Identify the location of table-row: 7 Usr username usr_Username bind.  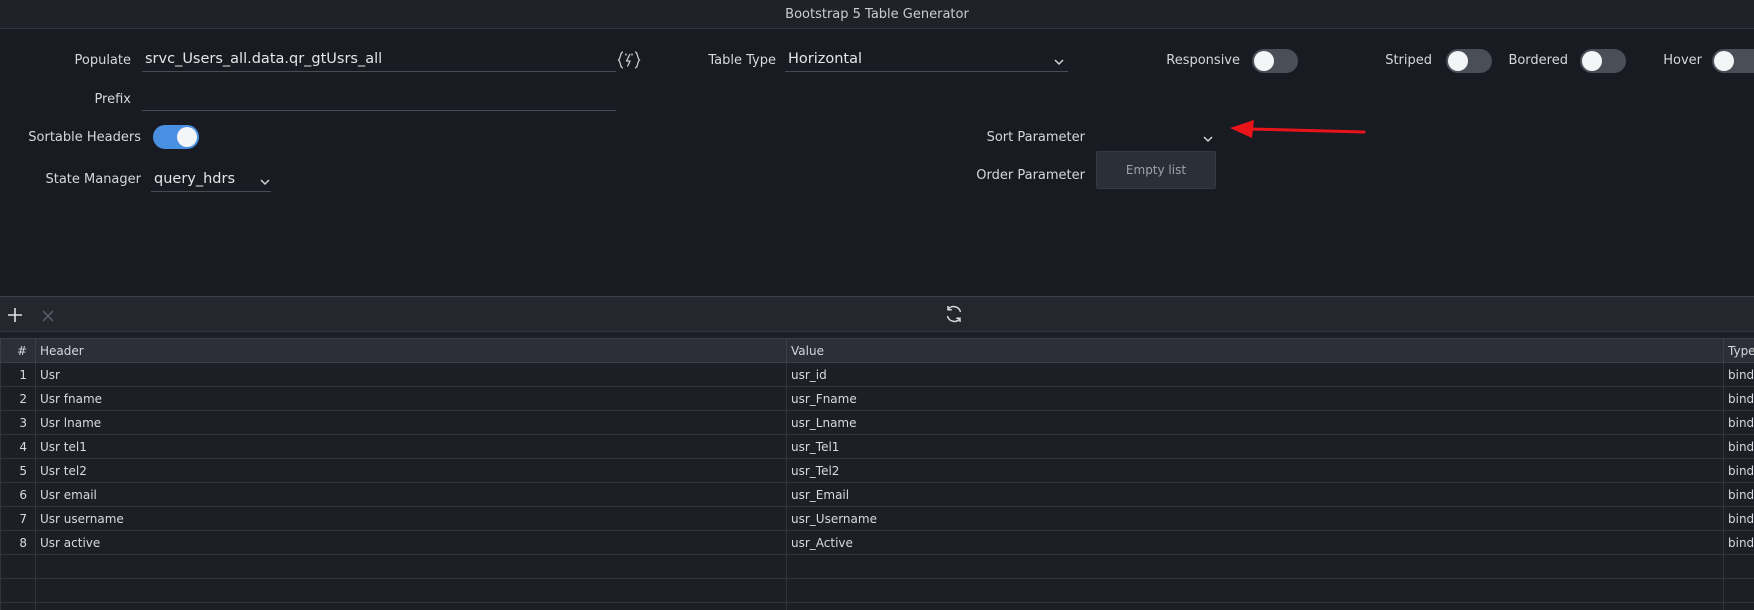
(877, 518).